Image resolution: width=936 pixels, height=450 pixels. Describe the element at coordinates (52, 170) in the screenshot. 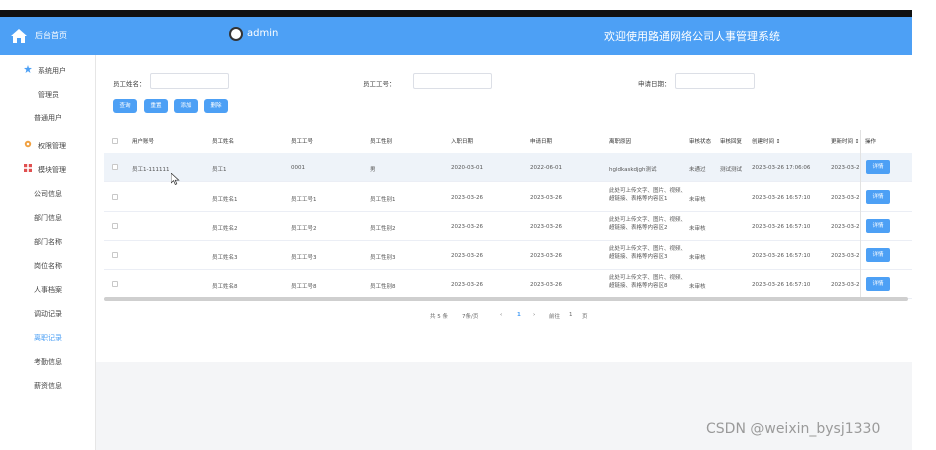

I see `menu-group-modules: 模块管理` at that location.